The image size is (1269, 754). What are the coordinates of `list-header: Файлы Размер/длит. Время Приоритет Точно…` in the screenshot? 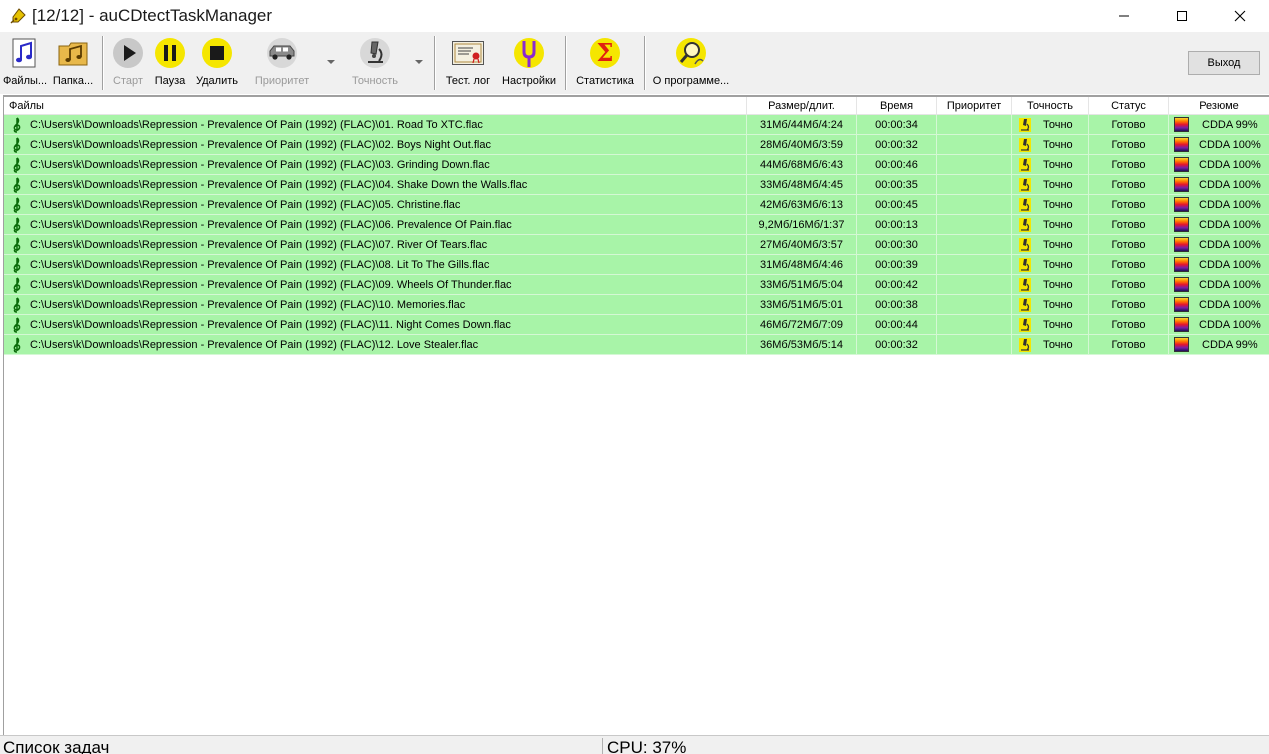 It's located at (636, 106).